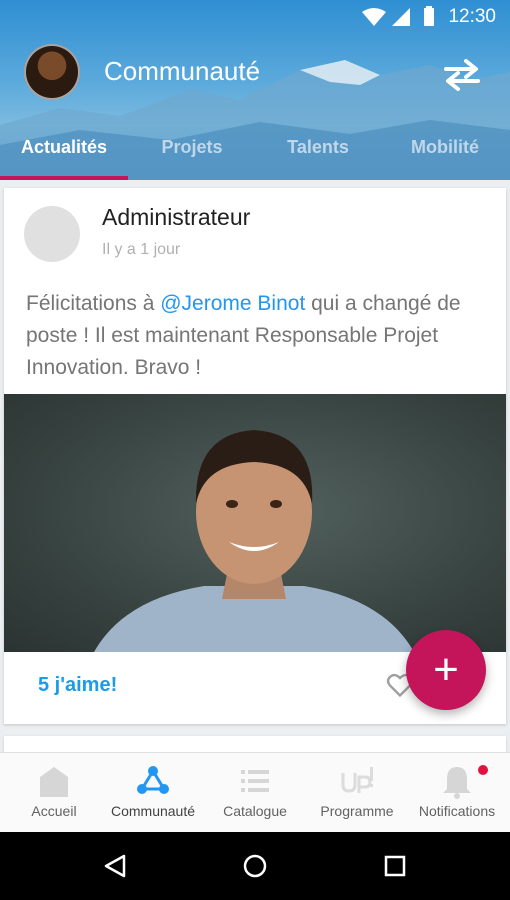 This screenshot has height=900, width=510. Describe the element at coordinates (192, 154) in the screenshot. I see `tab-projets: Projets` at that location.